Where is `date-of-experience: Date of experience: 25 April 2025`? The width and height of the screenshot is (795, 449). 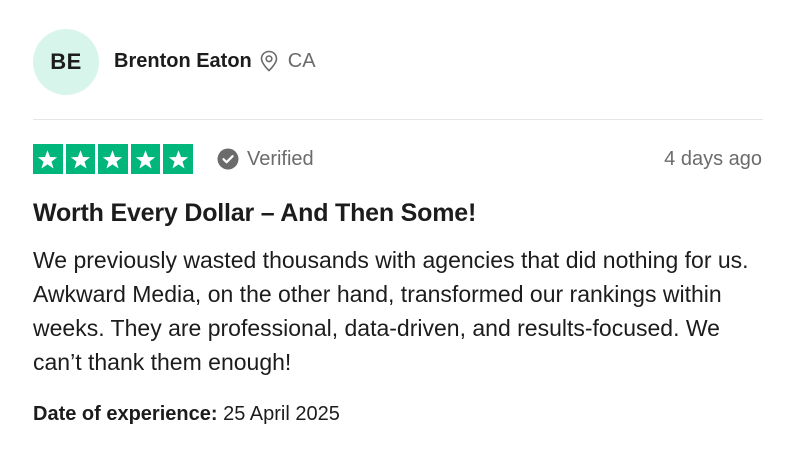
date-of-experience: Date of experience: 25 April 2025 is located at coordinates (186, 414).